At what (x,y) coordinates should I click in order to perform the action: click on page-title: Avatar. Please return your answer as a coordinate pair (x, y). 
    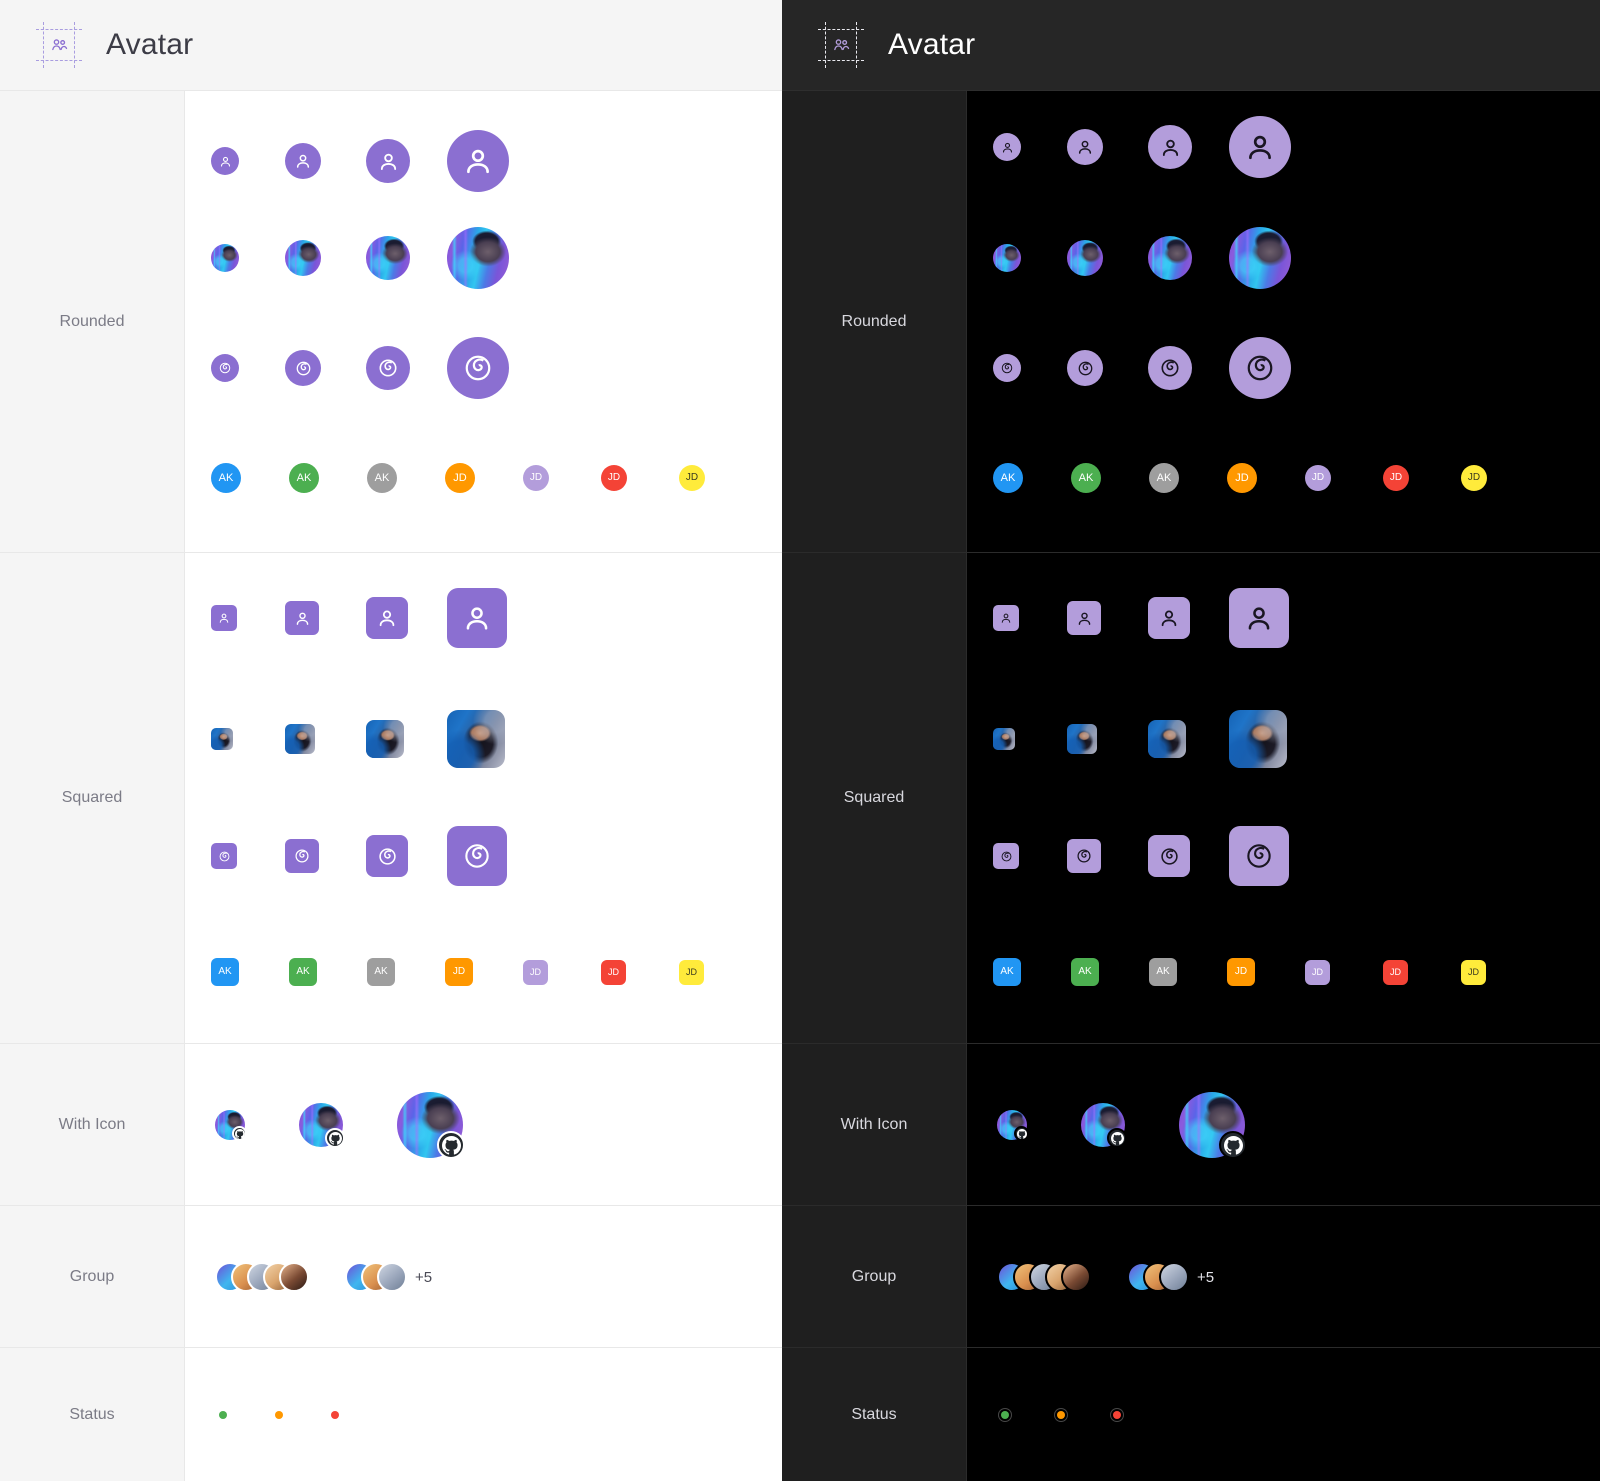
    Looking at the image, I should click on (932, 44).